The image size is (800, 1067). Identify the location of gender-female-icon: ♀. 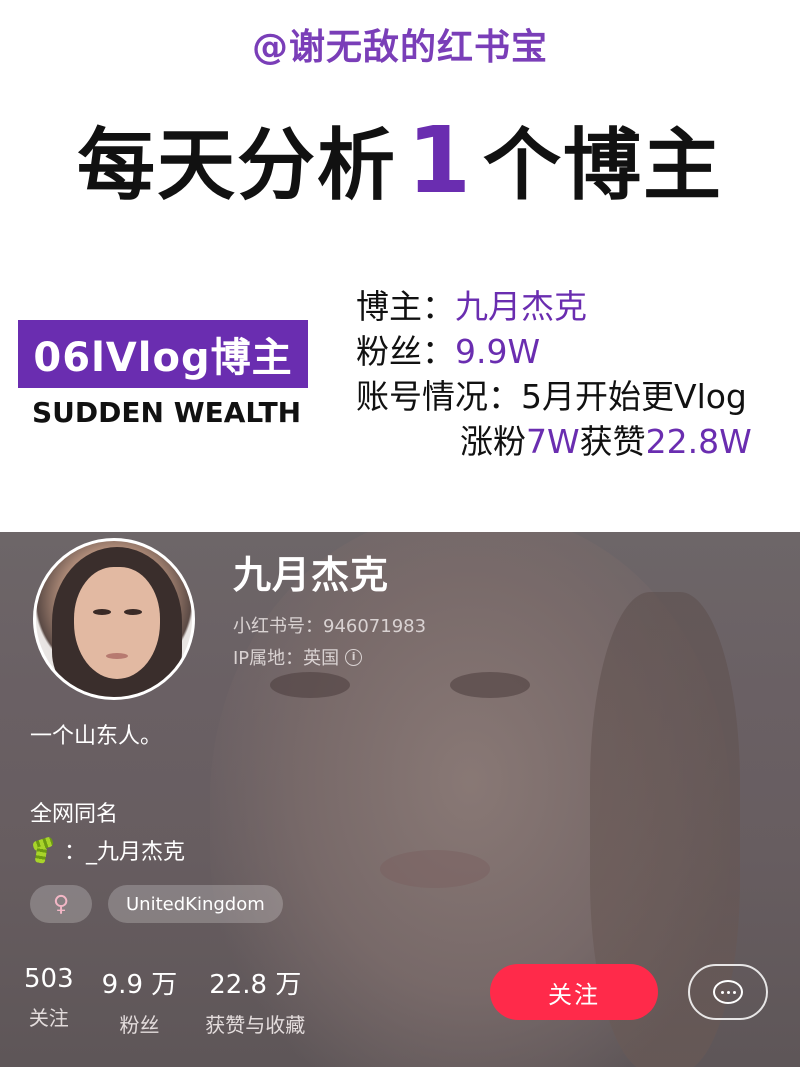
(61, 904).